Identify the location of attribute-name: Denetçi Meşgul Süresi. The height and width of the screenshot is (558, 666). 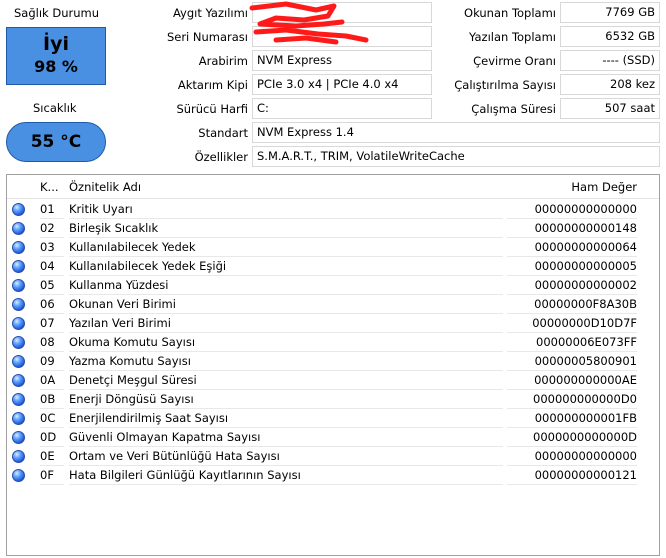
(286, 380).